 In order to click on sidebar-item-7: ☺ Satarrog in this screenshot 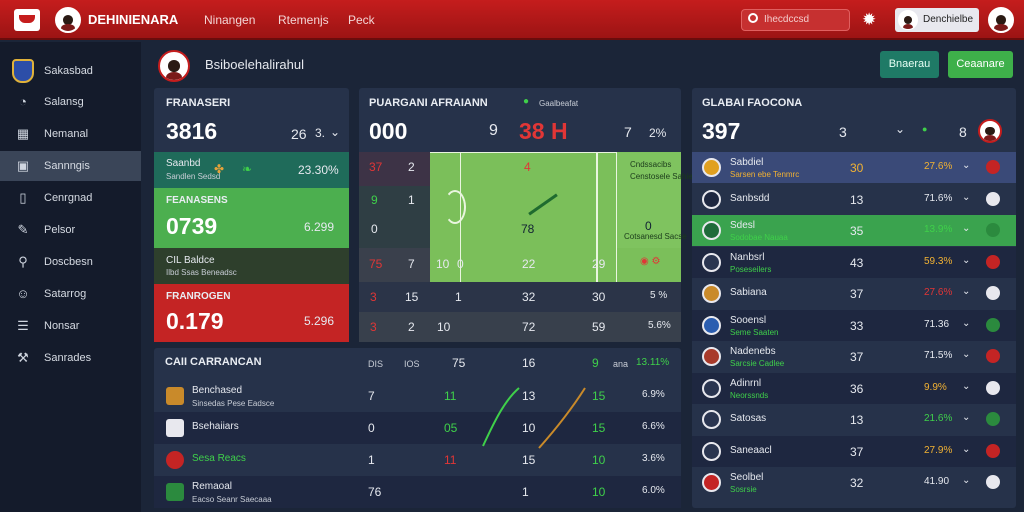, I will do `click(70, 294)`.